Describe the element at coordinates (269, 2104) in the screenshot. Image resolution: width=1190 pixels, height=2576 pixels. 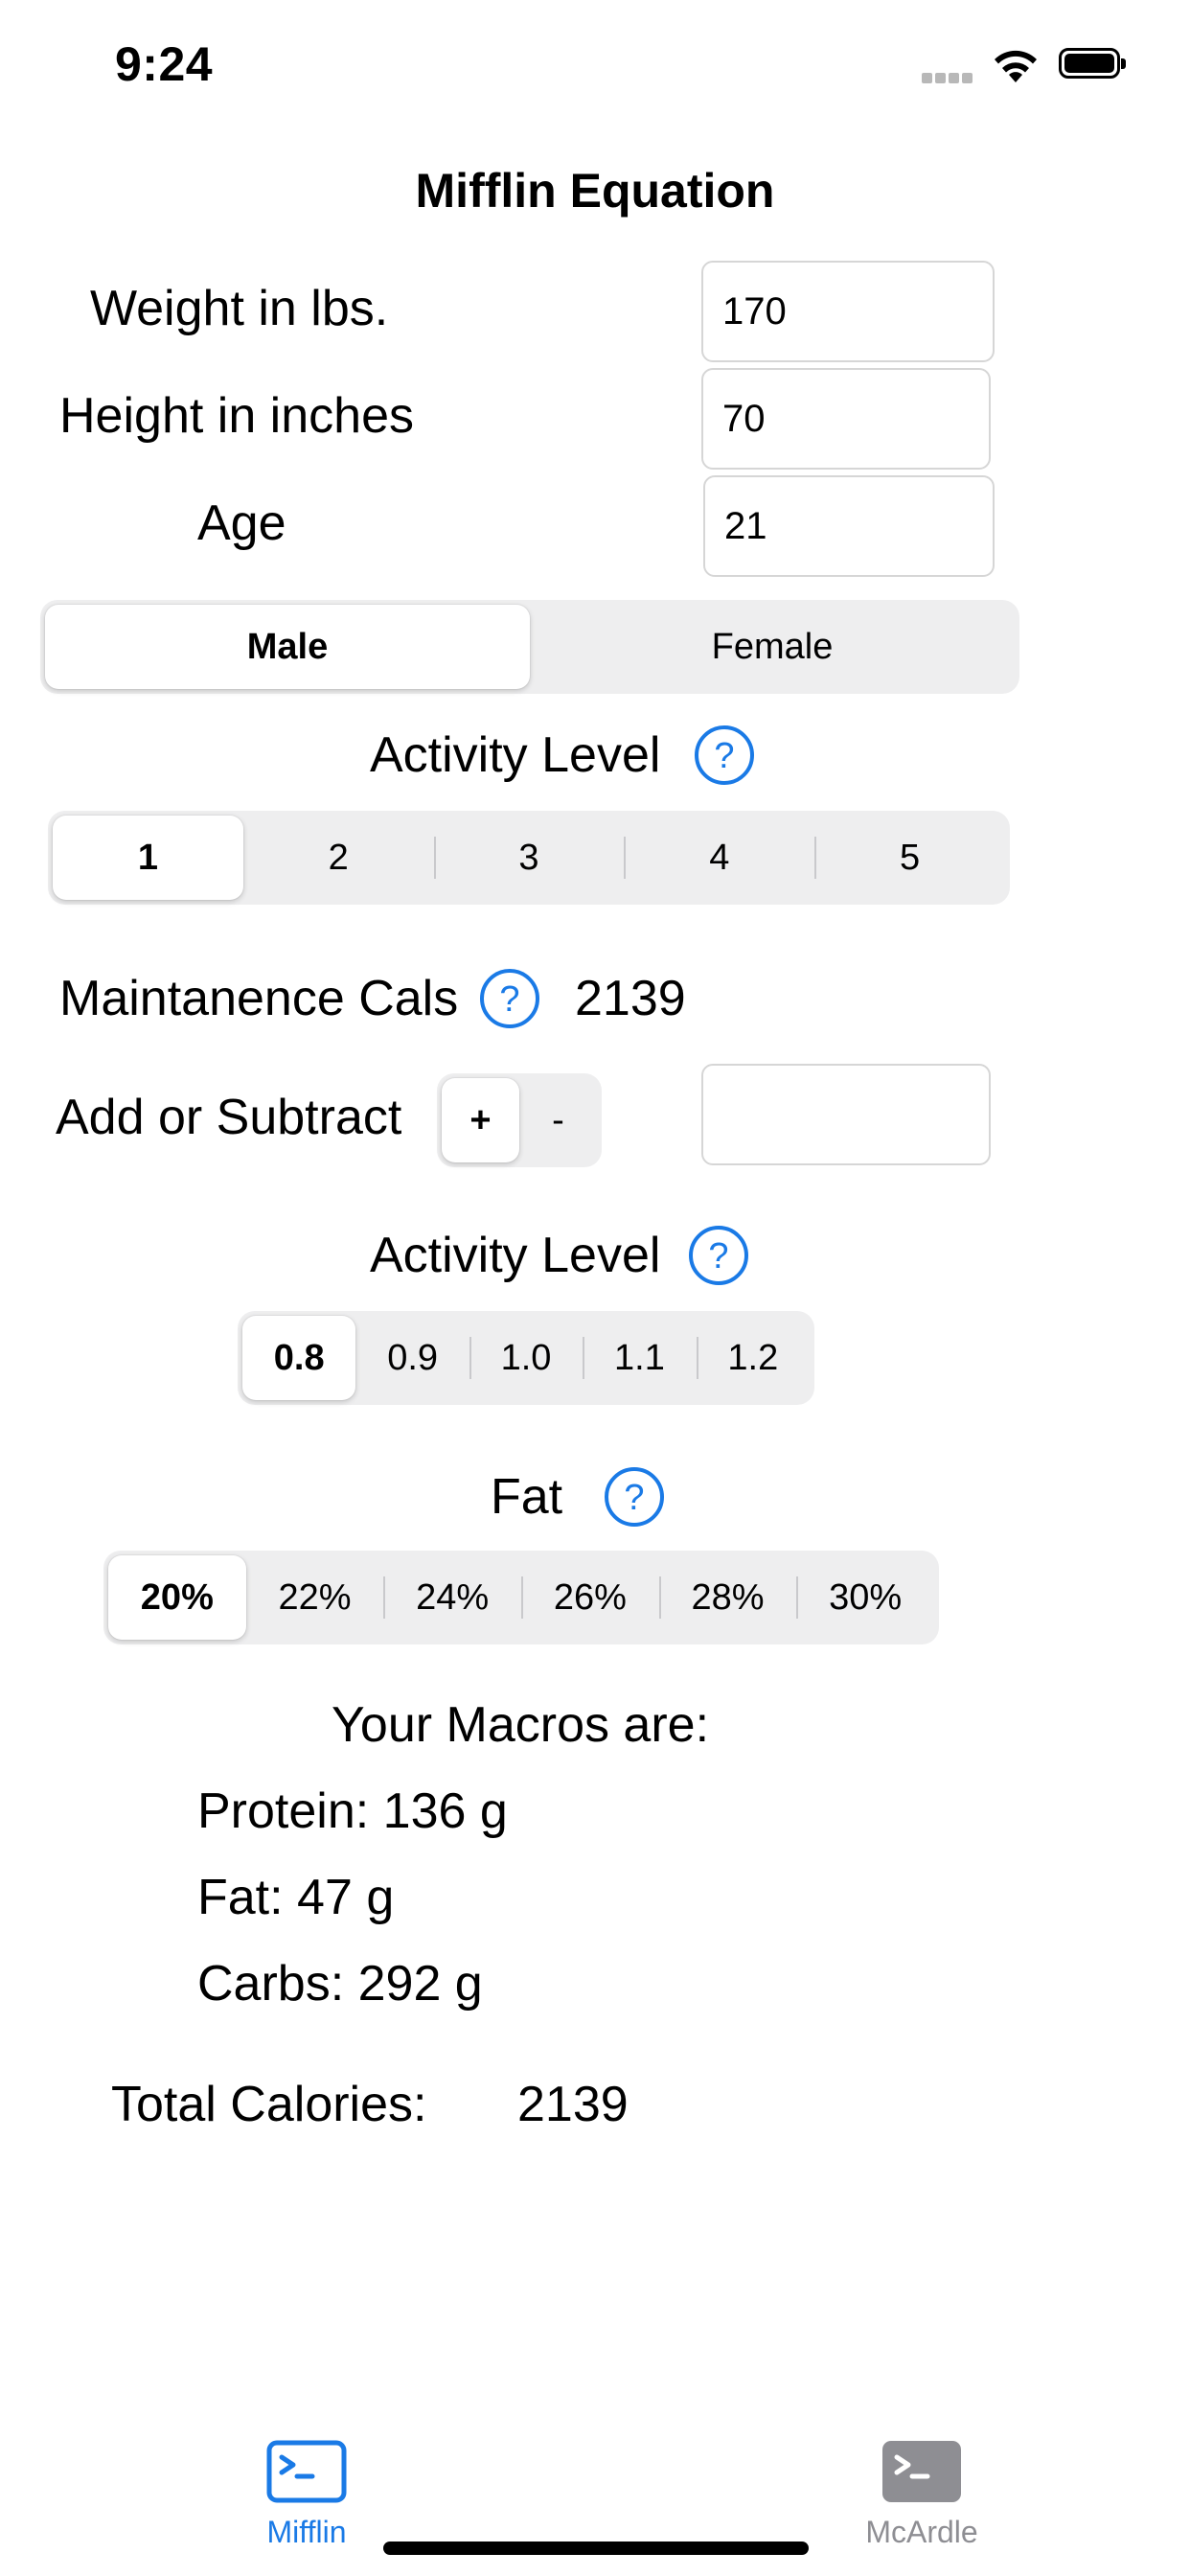
I see `total-calories-label: Total Calories:` at that location.